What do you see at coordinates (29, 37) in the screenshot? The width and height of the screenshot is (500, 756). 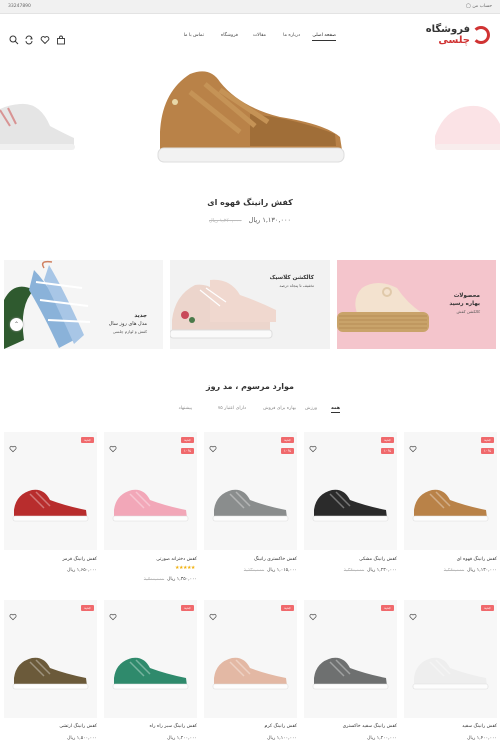 I see `refresh-icon` at bounding box center [29, 37].